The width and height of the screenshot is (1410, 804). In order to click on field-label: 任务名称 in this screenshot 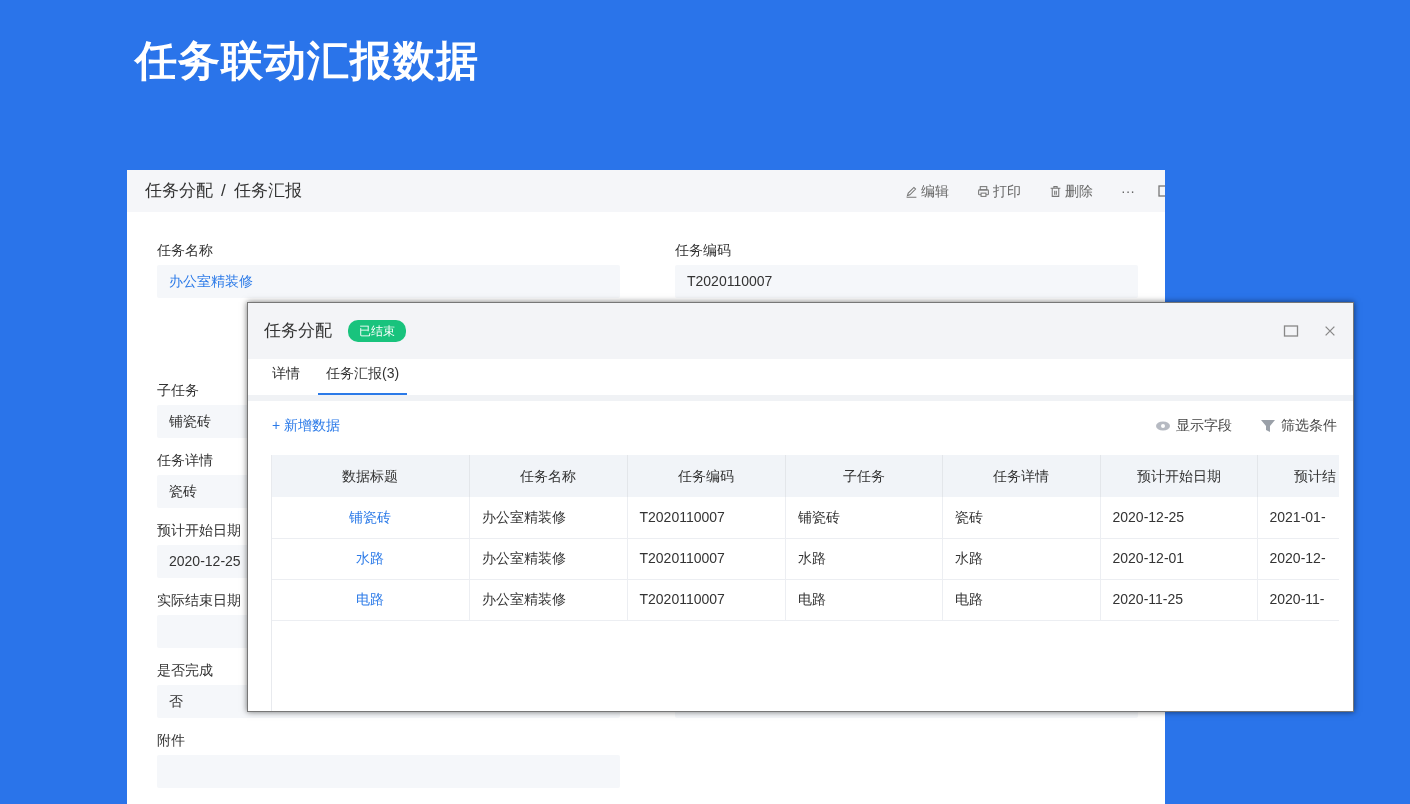, I will do `click(185, 250)`.